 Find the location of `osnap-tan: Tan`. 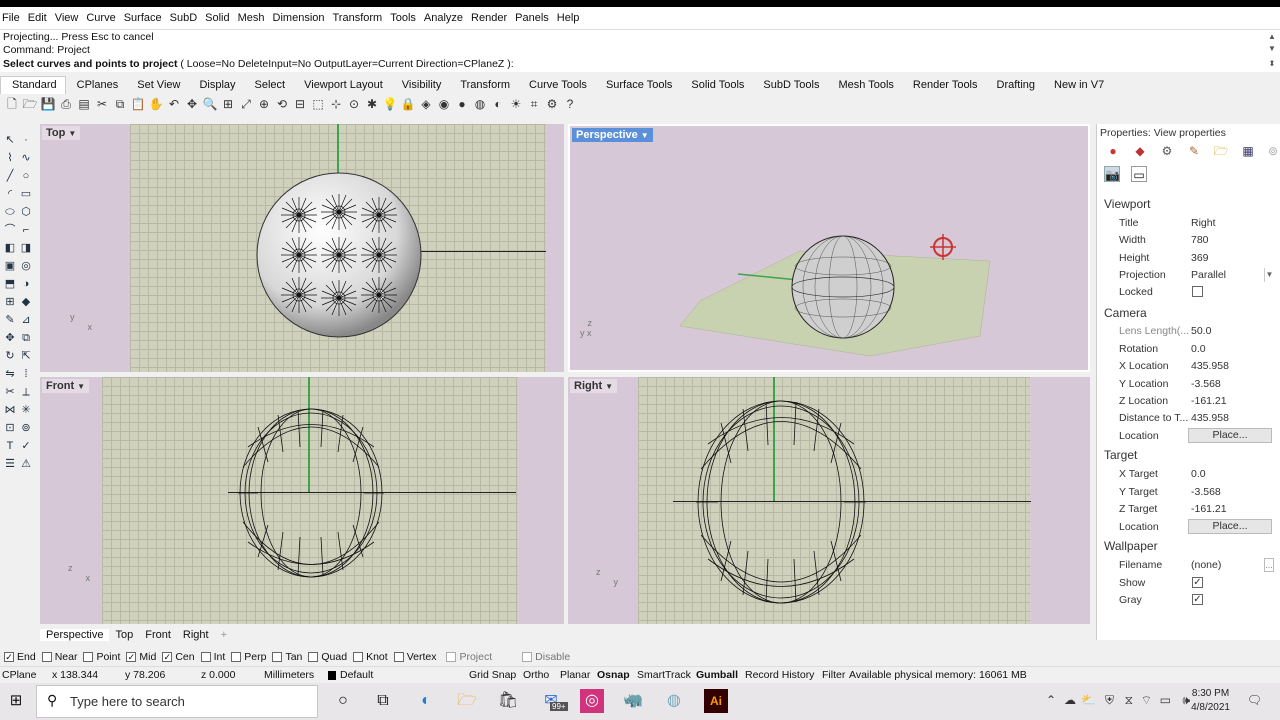

osnap-tan: Tan is located at coordinates (287, 657).